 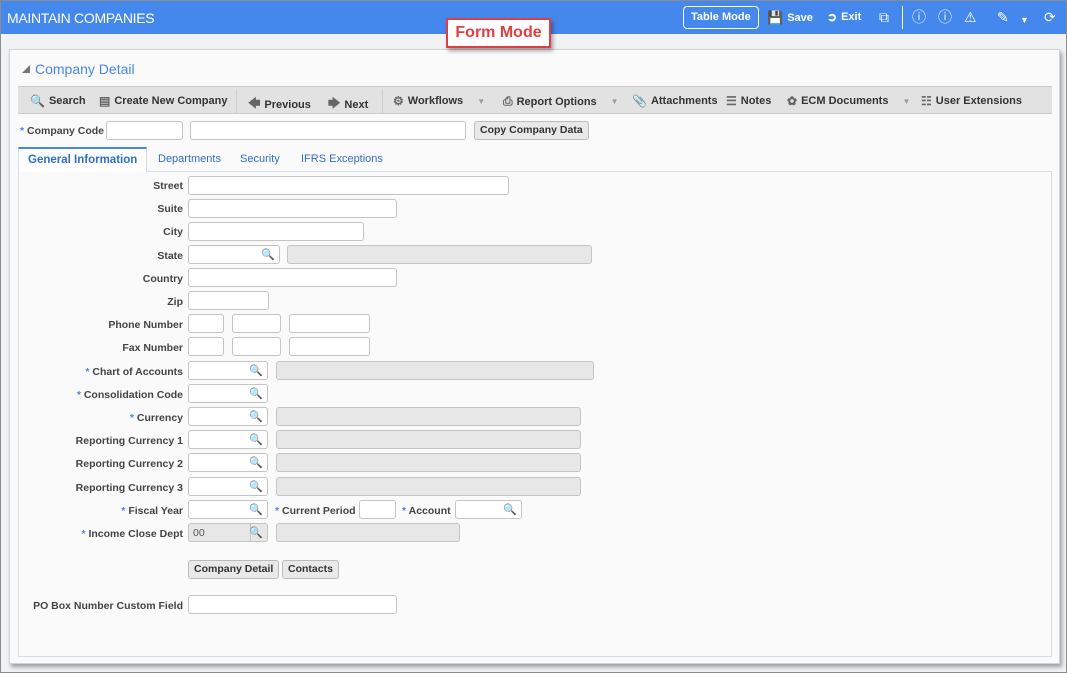 I want to click on attachments-button: 📎 Attachments, so click(x=675, y=101).